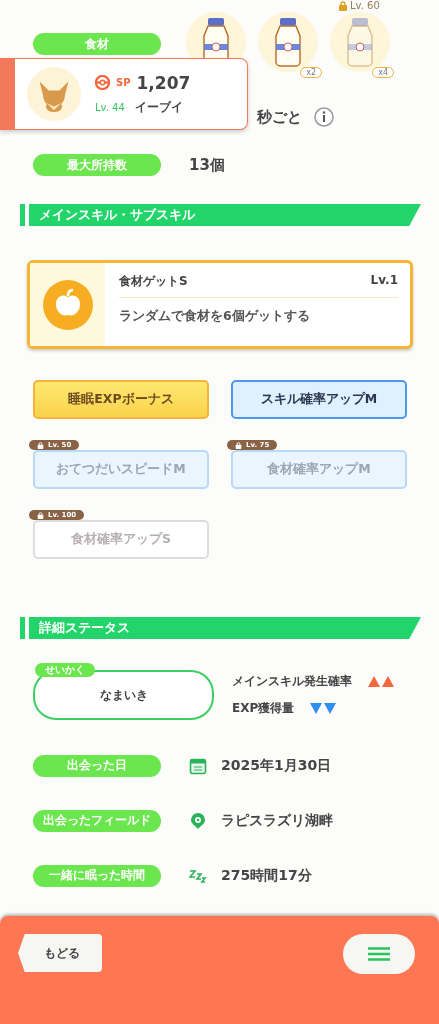 The image size is (439, 1024). Describe the element at coordinates (319, 399) in the screenshot. I see `sub-skill-button: スキル確率アップM` at that location.